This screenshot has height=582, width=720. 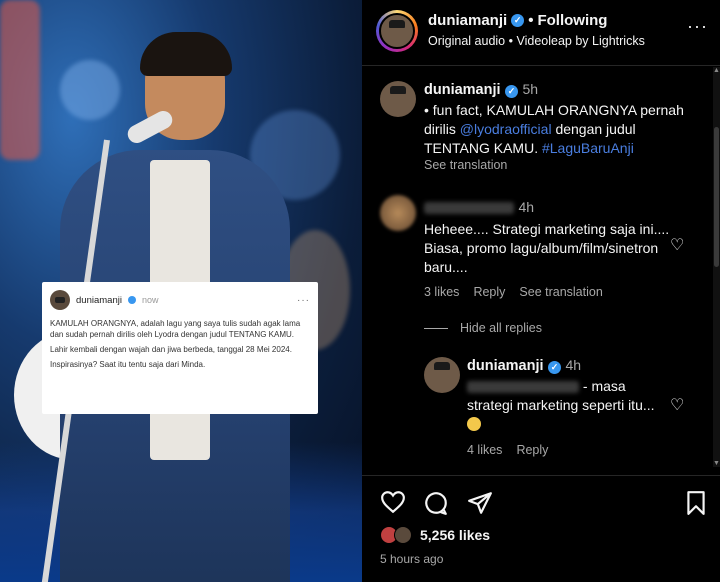 I want to click on header-username: duniamanji, so click(x=467, y=20).